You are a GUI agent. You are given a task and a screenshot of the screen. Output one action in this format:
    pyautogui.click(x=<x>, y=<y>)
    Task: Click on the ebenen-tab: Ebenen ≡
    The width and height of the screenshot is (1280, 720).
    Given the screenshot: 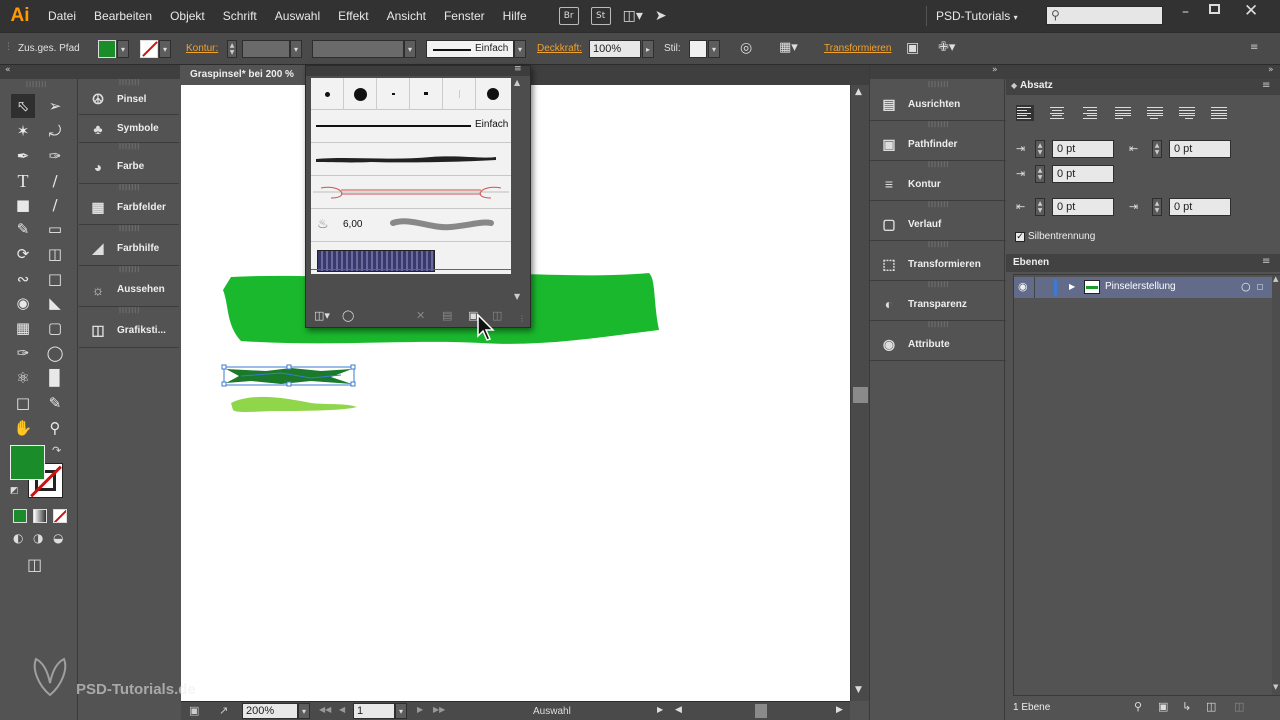 What is the action you would take?
    pyautogui.click(x=1143, y=263)
    